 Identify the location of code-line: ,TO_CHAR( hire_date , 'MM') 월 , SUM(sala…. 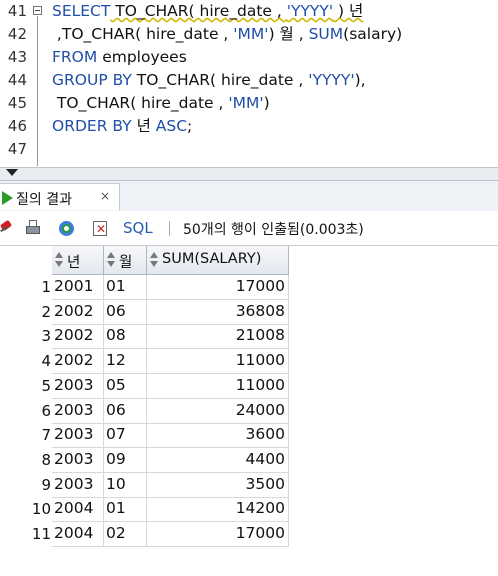
(227, 34).